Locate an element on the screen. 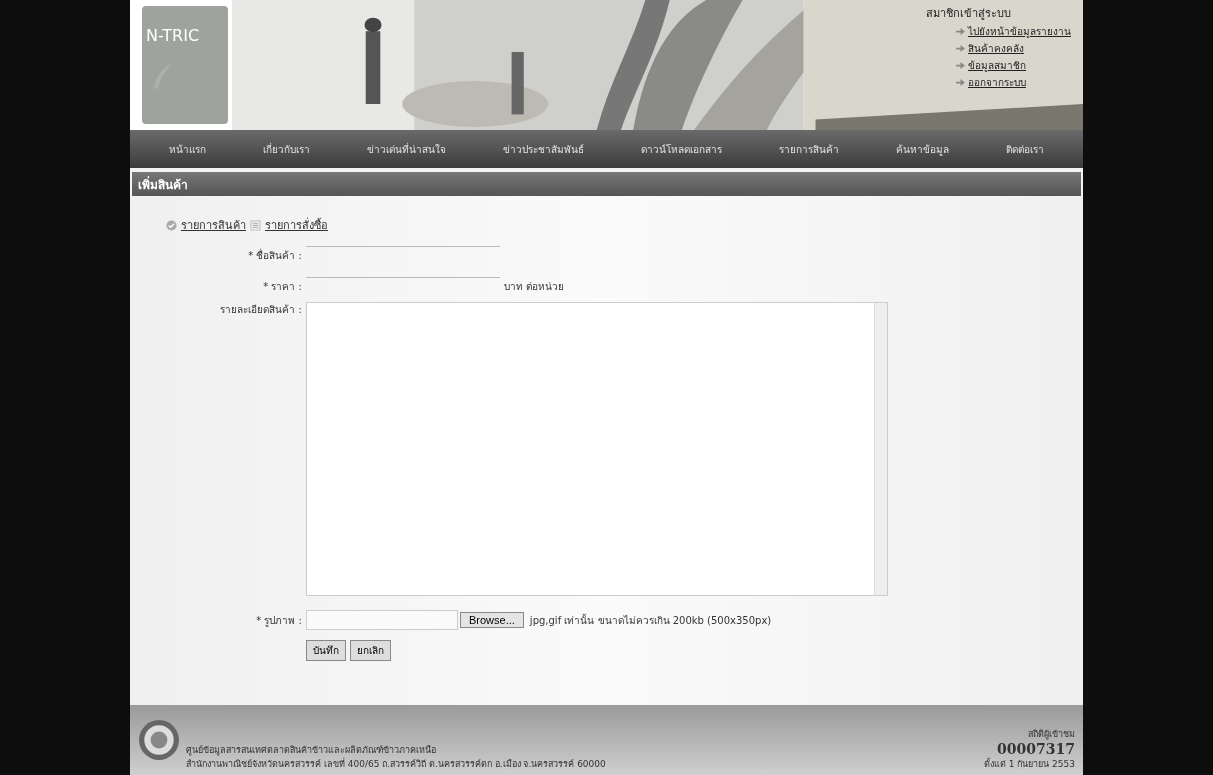 The height and width of the screenshot is (775, 1213). check-circle-icon is located at coordinates (171, 225).